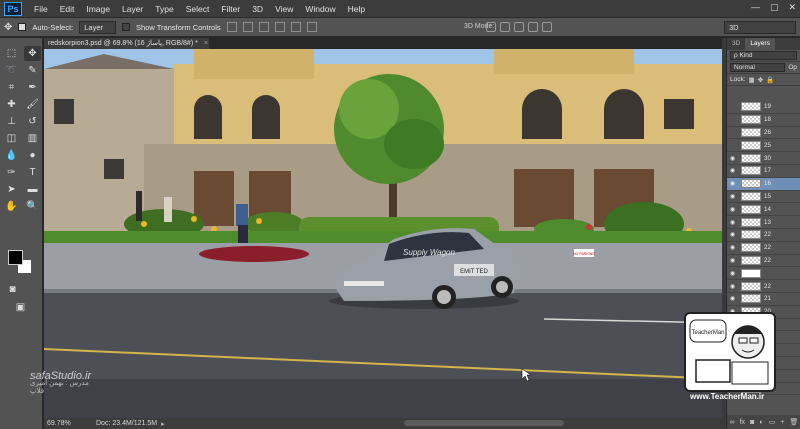 The image size is (800, 429). What do you see at coordinates (760, 27) in the screenshot?
I see `workspace-dropdown: 3D` at bounding box center [760, 27].